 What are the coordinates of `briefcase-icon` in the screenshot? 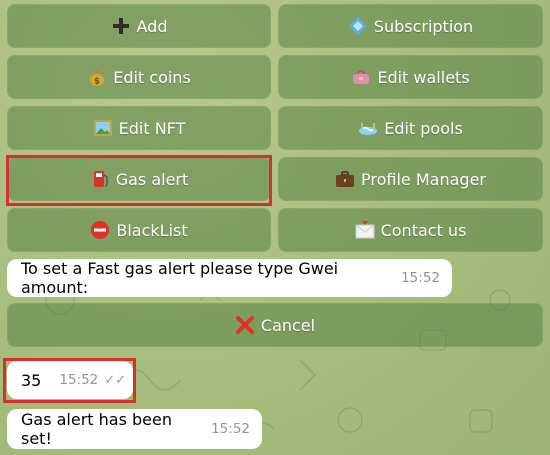 It's located at (345, 179).